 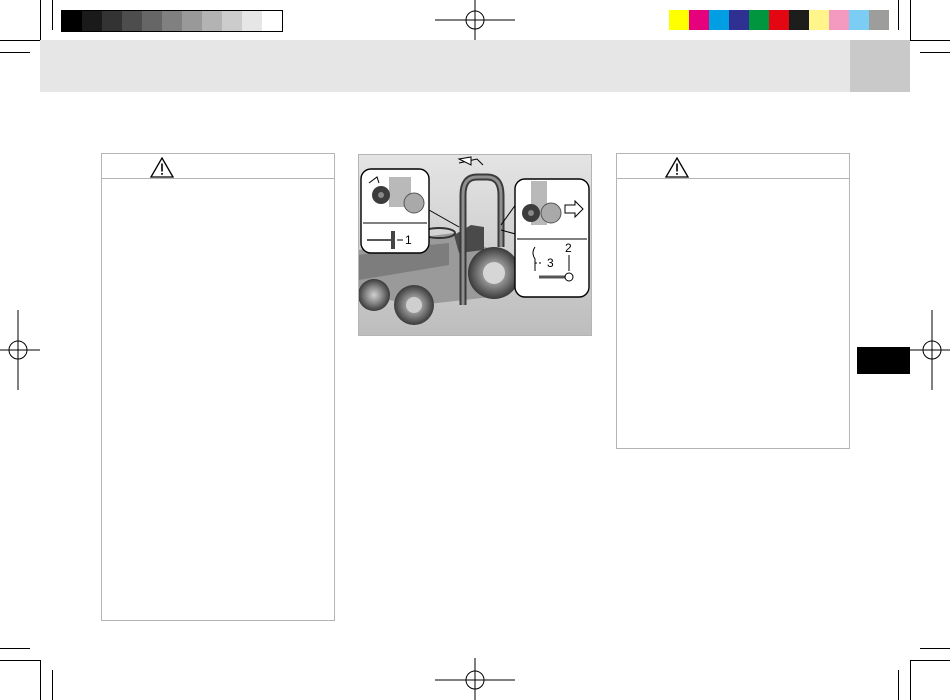 I want to click on registration-mark-right, so click(x=930, y=350).